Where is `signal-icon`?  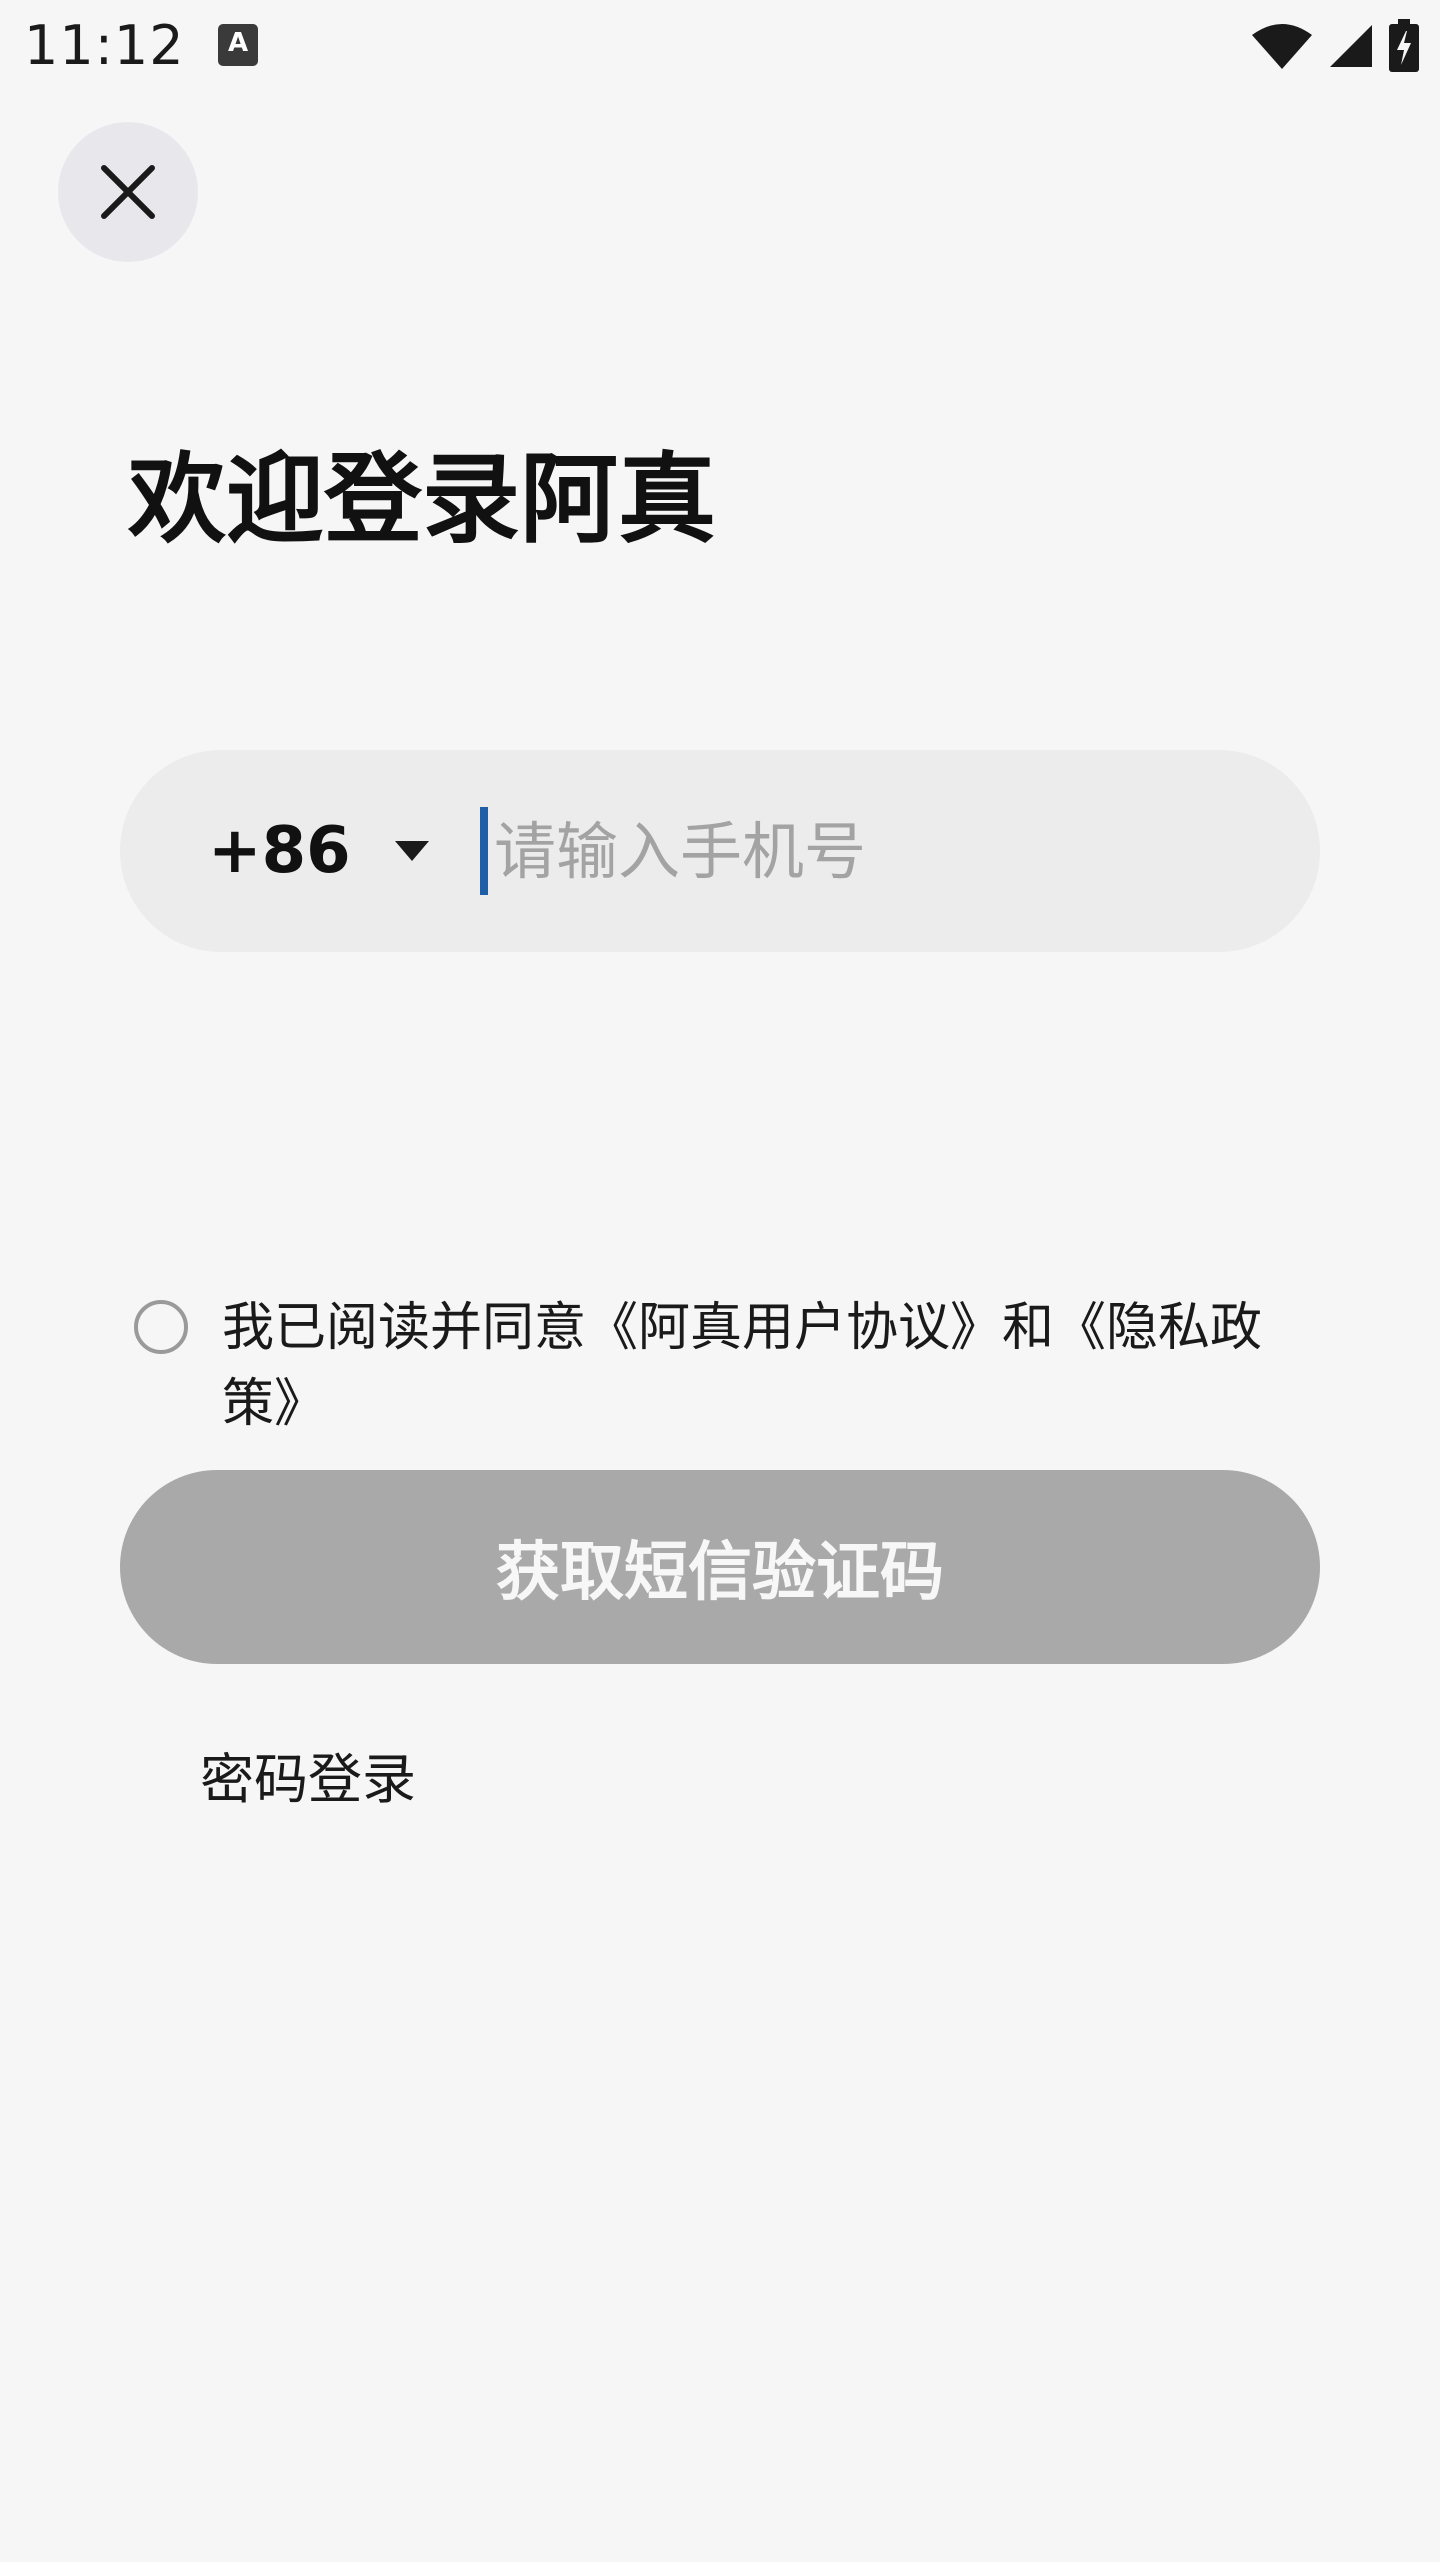
signal-icon is located at coordinates (1351, 46).